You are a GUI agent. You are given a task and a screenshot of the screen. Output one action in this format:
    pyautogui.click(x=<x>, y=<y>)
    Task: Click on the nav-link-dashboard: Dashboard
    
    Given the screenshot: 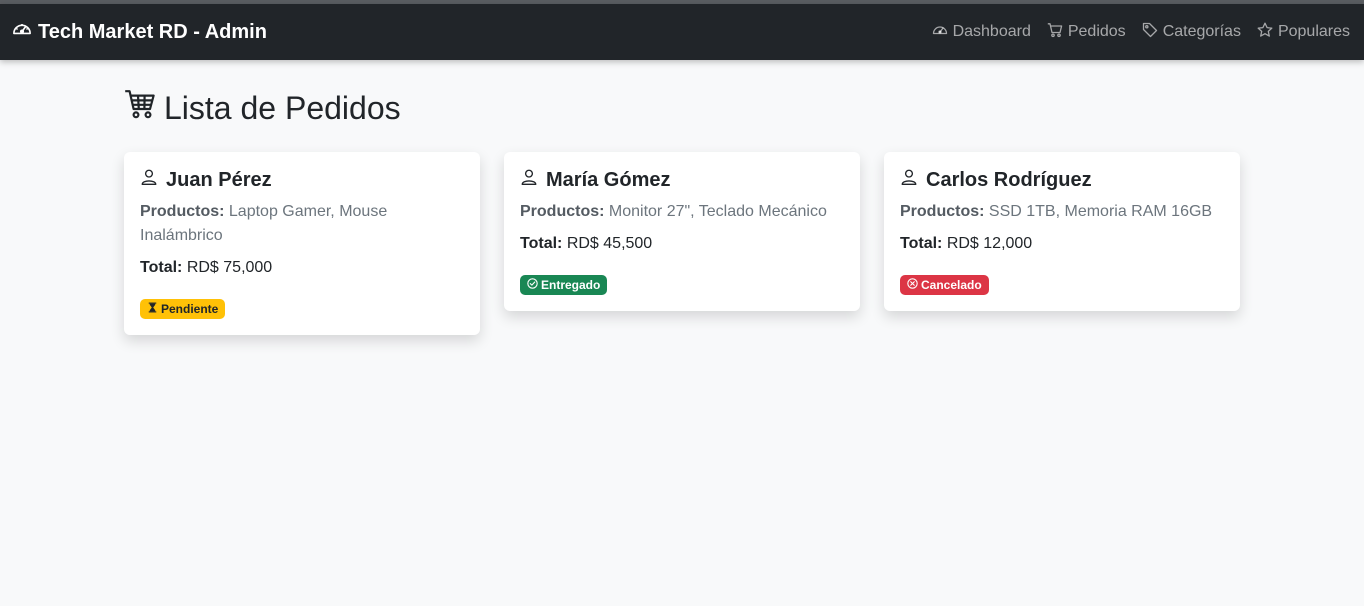 What is the action you would take?
    pyautogui.click(x=981, y=32)
    